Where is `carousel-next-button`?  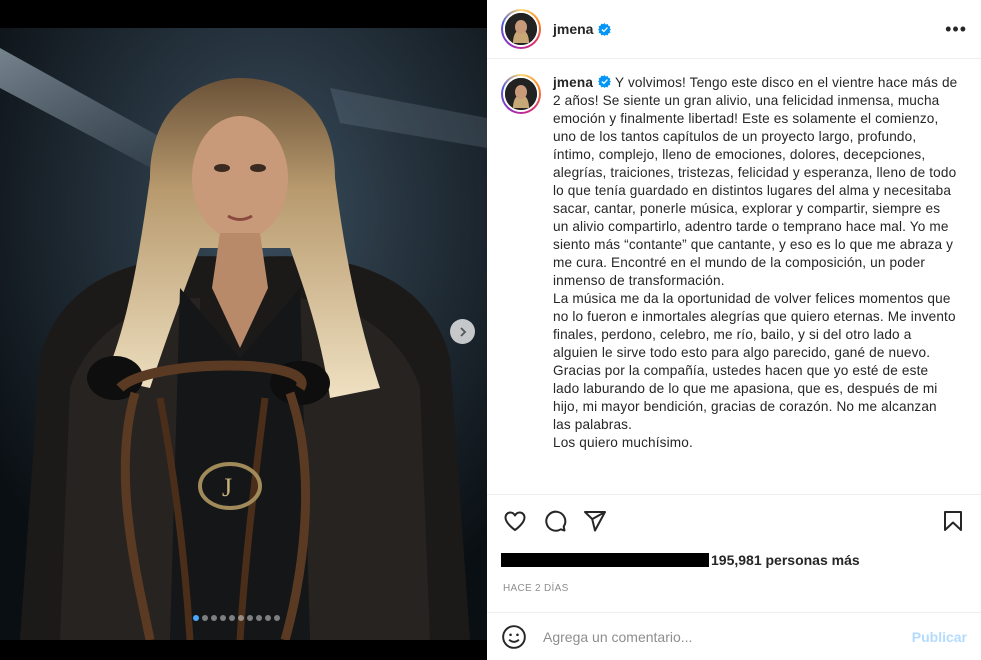
carousel-next-button is located at coordinates (462, 331).